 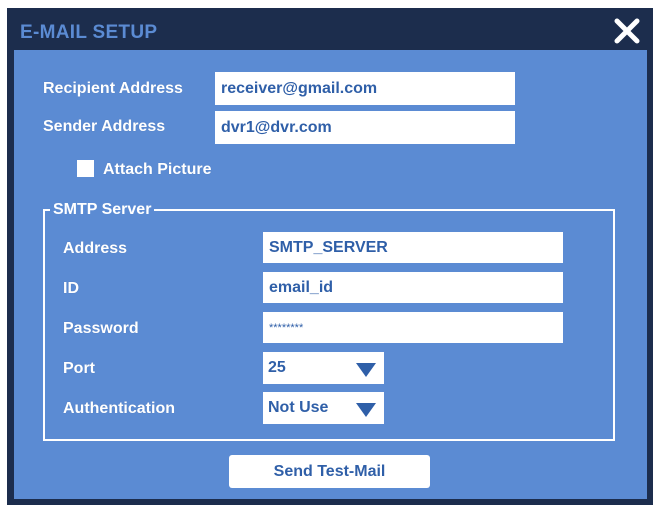 I want to click on port-value: 25, so click(x=277, y=367).